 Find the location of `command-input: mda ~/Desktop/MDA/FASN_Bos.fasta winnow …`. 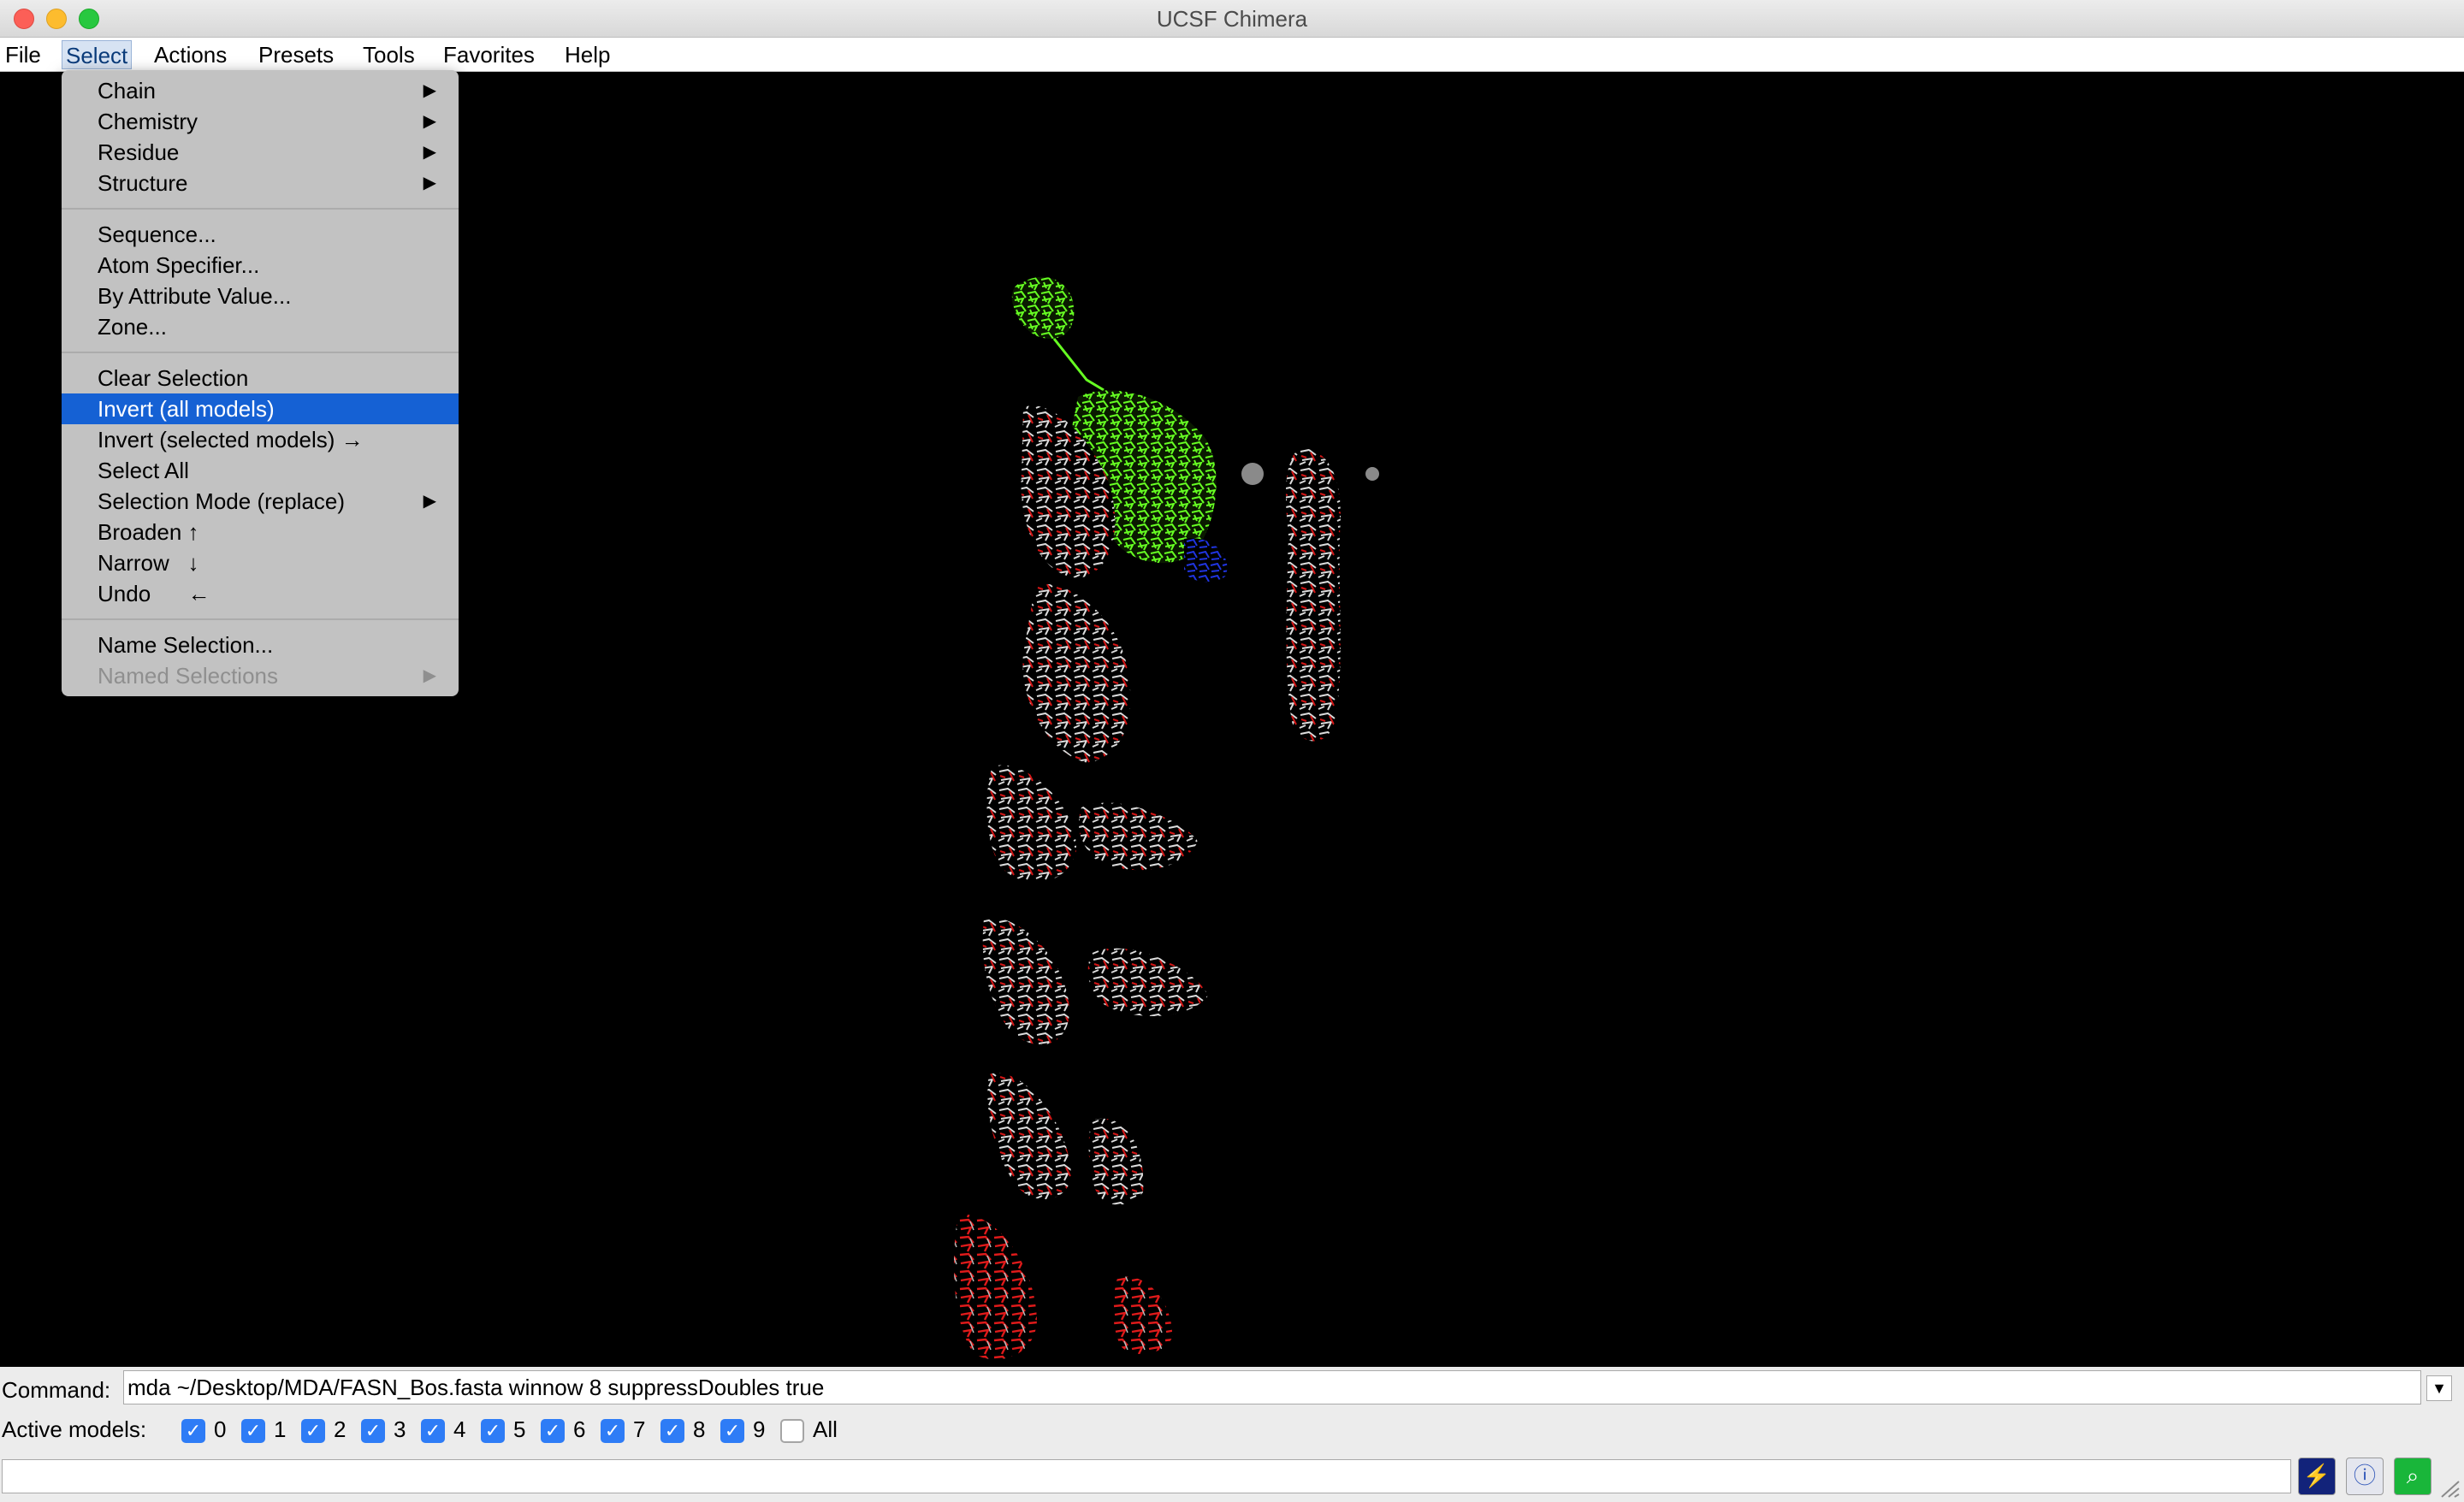

command-input: mda ~/Desktop/MDA/FASN_Bos.fasta winnow … is located at coordinates (1272, 1387).